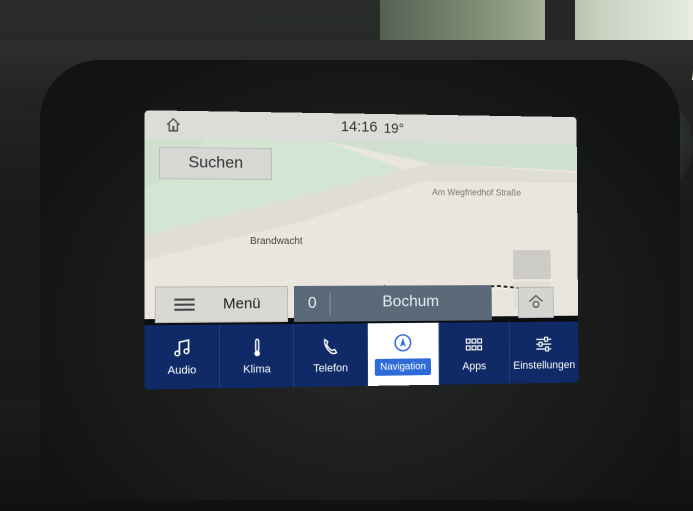 The width and height of the screenshot is (693, 511). What do you see at coordinates (411, 302) in the screenshot?
I see `destination-name: Bochum` at bounding box center [411, 302].